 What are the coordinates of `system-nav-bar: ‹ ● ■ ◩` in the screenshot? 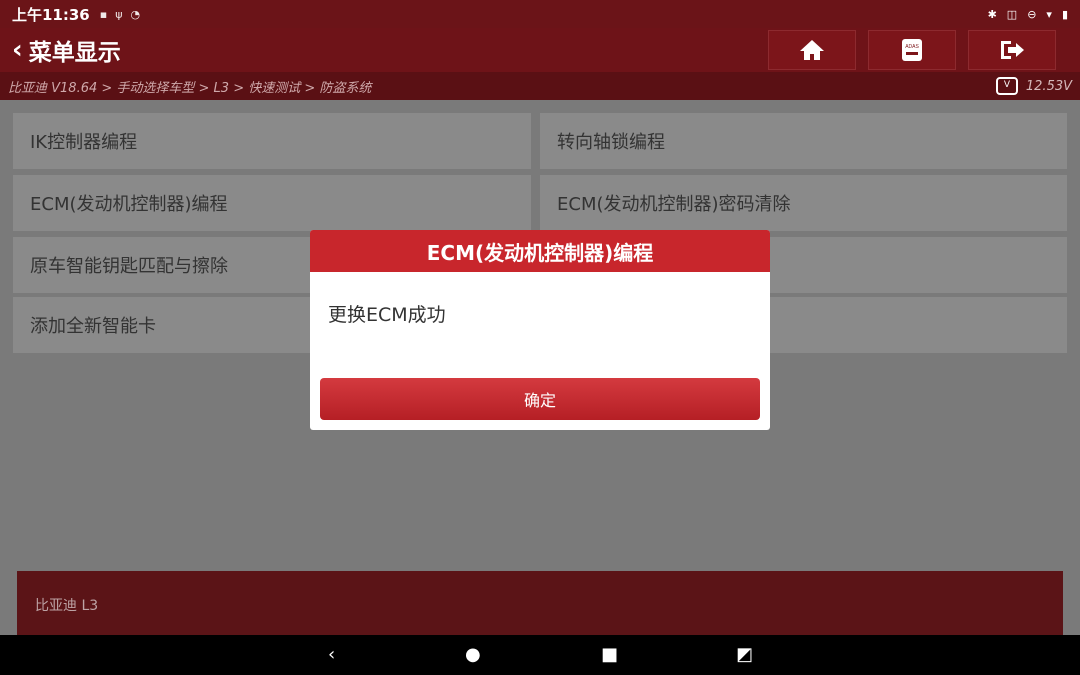 It's located at (540, 655).